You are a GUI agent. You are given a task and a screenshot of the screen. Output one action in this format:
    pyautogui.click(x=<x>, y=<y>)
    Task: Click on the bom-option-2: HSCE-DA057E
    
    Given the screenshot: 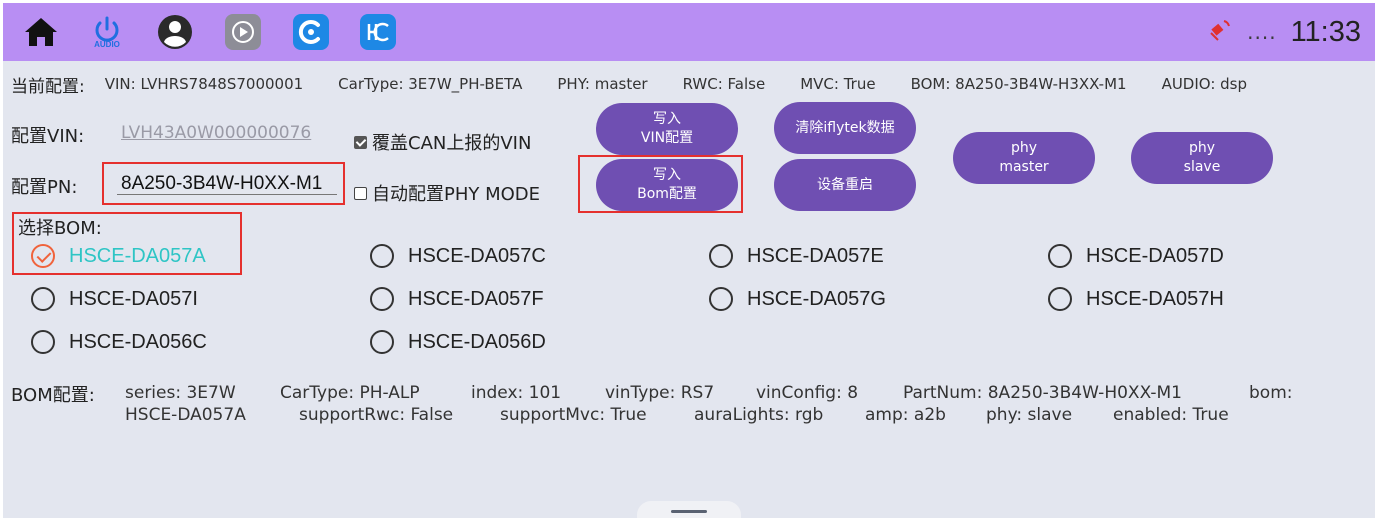 What is the action you would take?
    pyautogui.click(x=796, y=256)
    